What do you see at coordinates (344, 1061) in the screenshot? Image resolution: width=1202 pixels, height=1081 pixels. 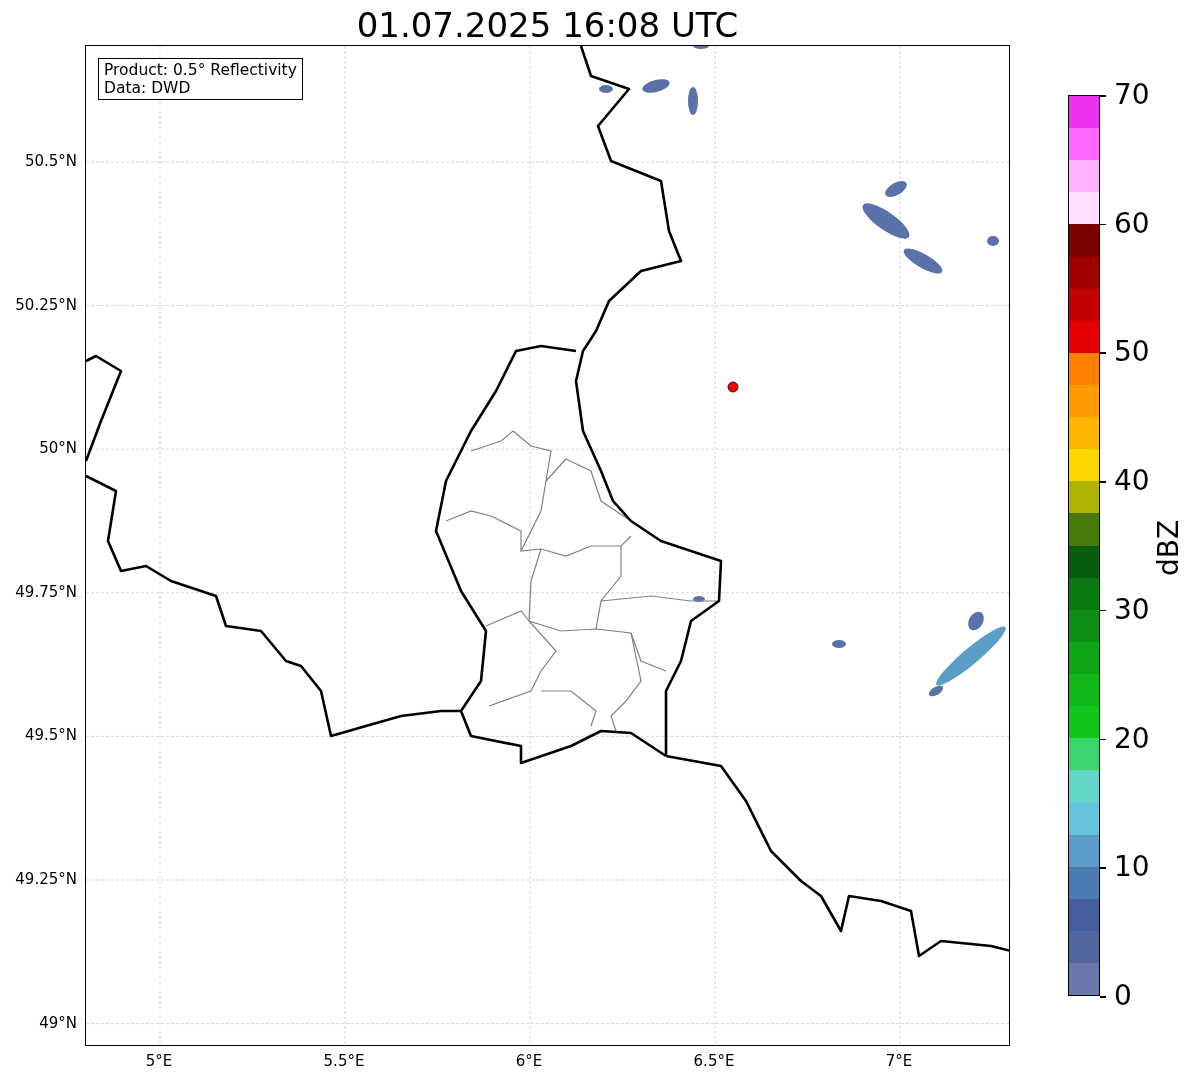 I see `longitude-label: 5.5°E` at bounding box center [344, 1061].